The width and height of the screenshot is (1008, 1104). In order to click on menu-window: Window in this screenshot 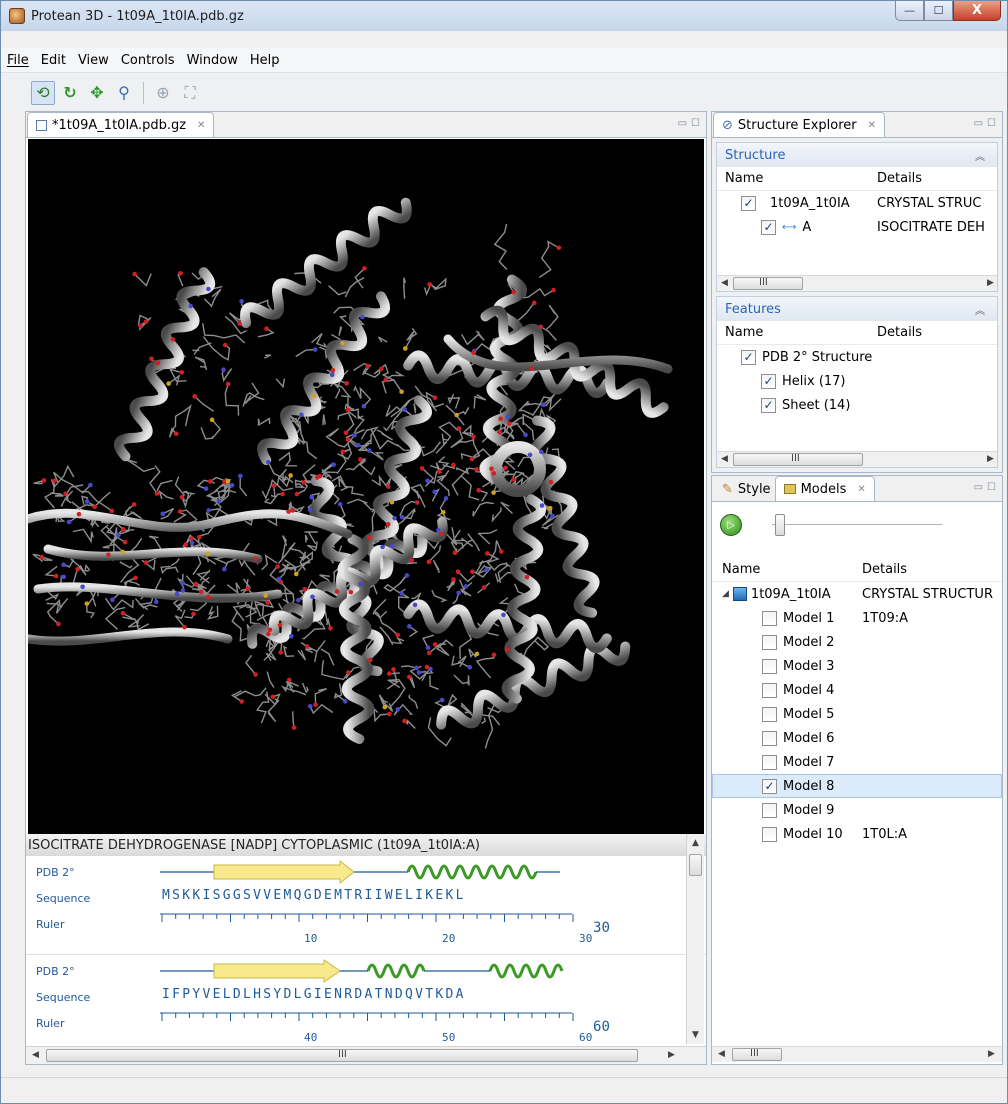, I will do `click(212, 60)`.